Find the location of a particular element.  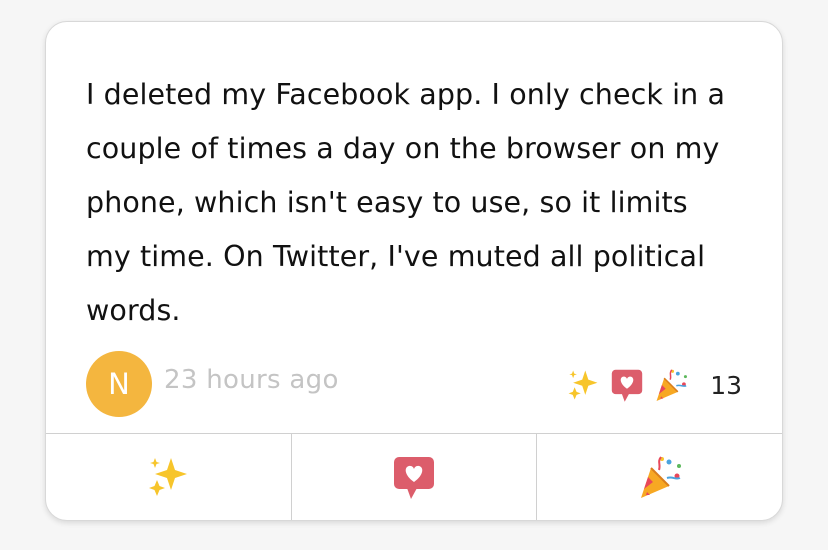

comment-meta: N 23 hours ago 13 is located at coordinates (414, 384).